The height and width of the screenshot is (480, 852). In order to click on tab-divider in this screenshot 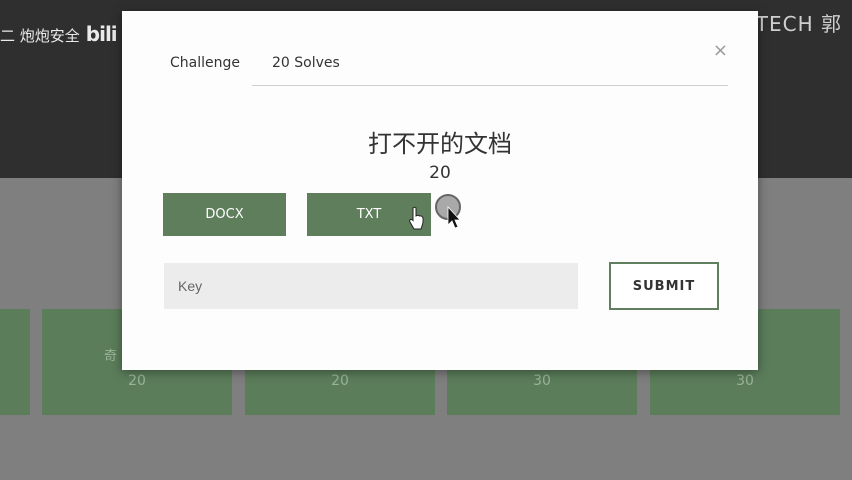, I will do `click(490, 85)`.